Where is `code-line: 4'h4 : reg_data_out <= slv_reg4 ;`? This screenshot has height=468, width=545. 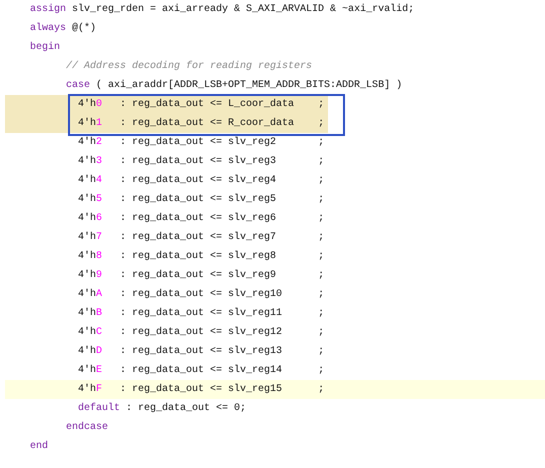 code-line: 4'h4 : reg_data_out <= slv_reg4 ; is located at coordinates (201, 181).